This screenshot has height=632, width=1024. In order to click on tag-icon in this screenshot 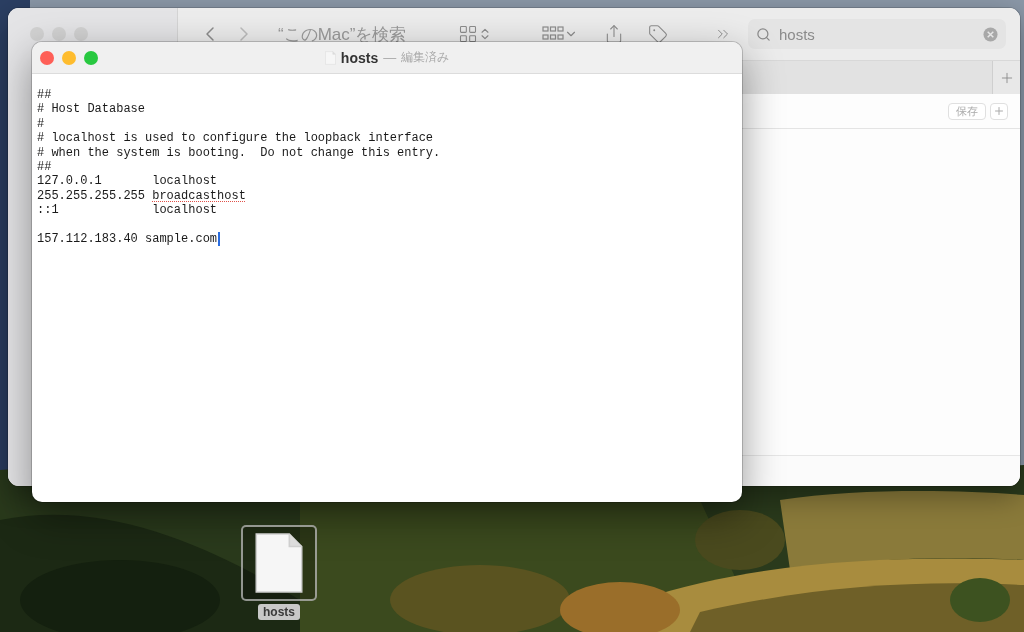, I will do `click(658, 34)`.